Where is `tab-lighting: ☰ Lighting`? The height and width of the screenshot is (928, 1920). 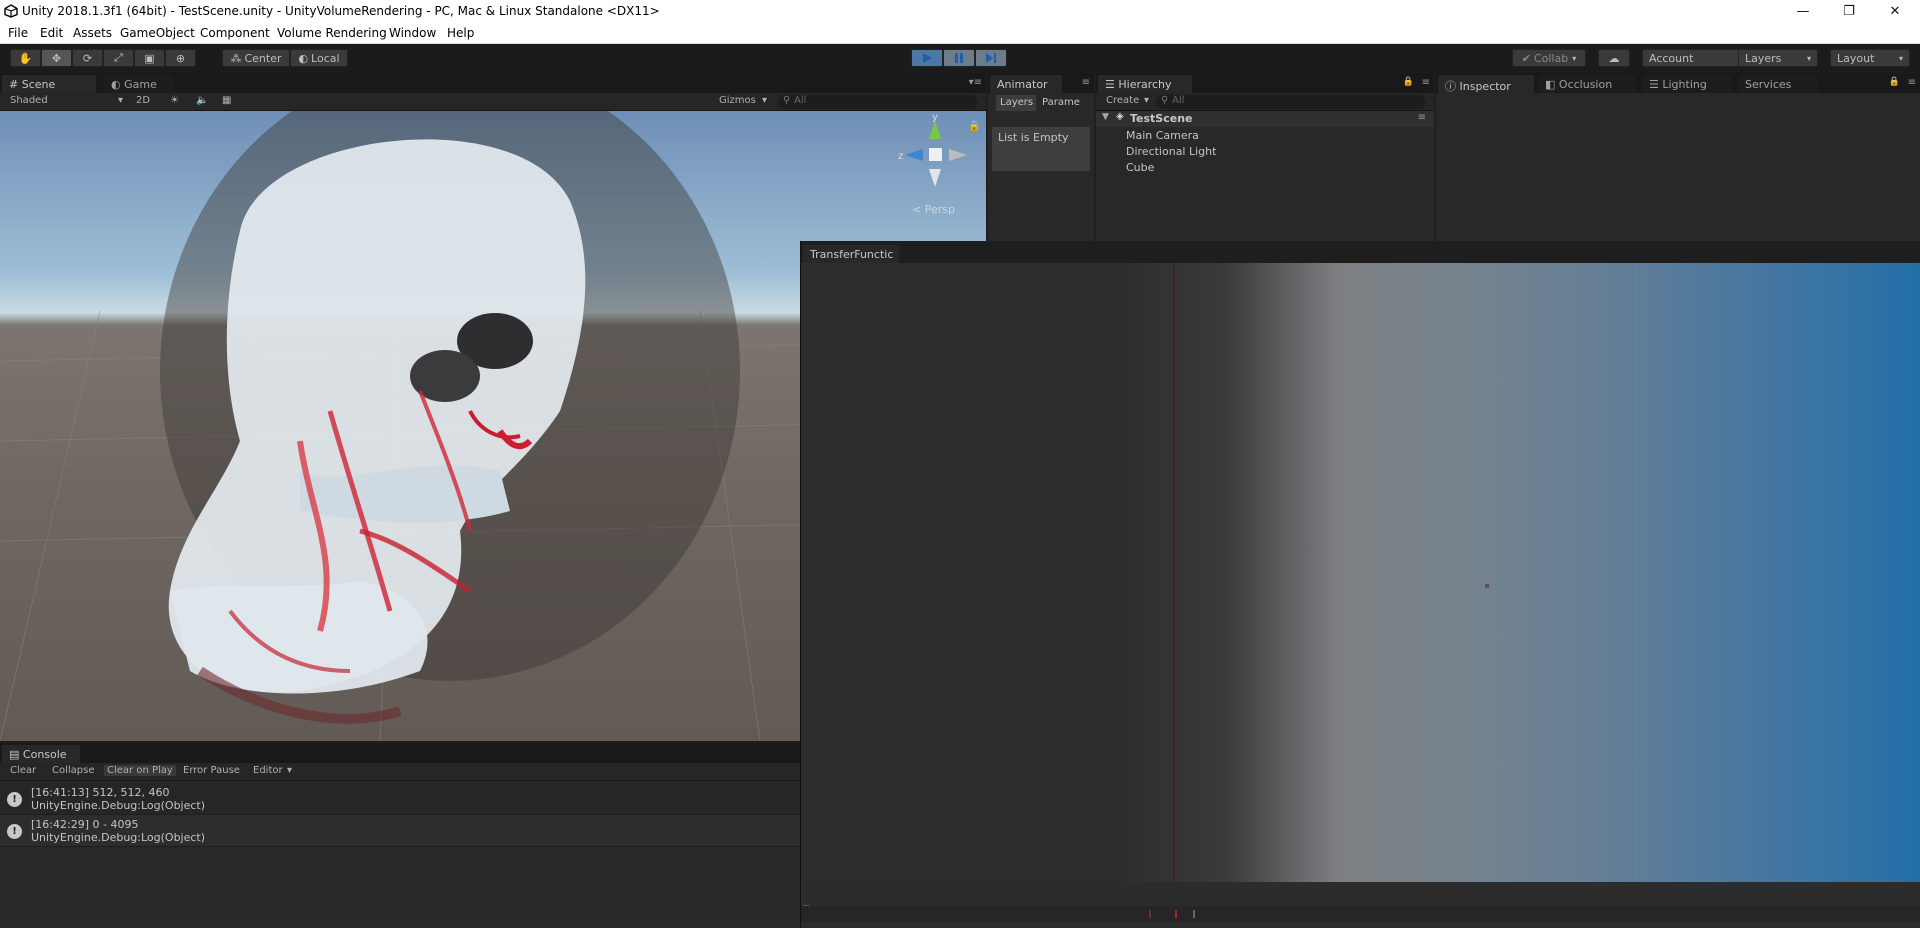 tab-lighting: ☰ Lighting is located at coordinates (1687, 84).